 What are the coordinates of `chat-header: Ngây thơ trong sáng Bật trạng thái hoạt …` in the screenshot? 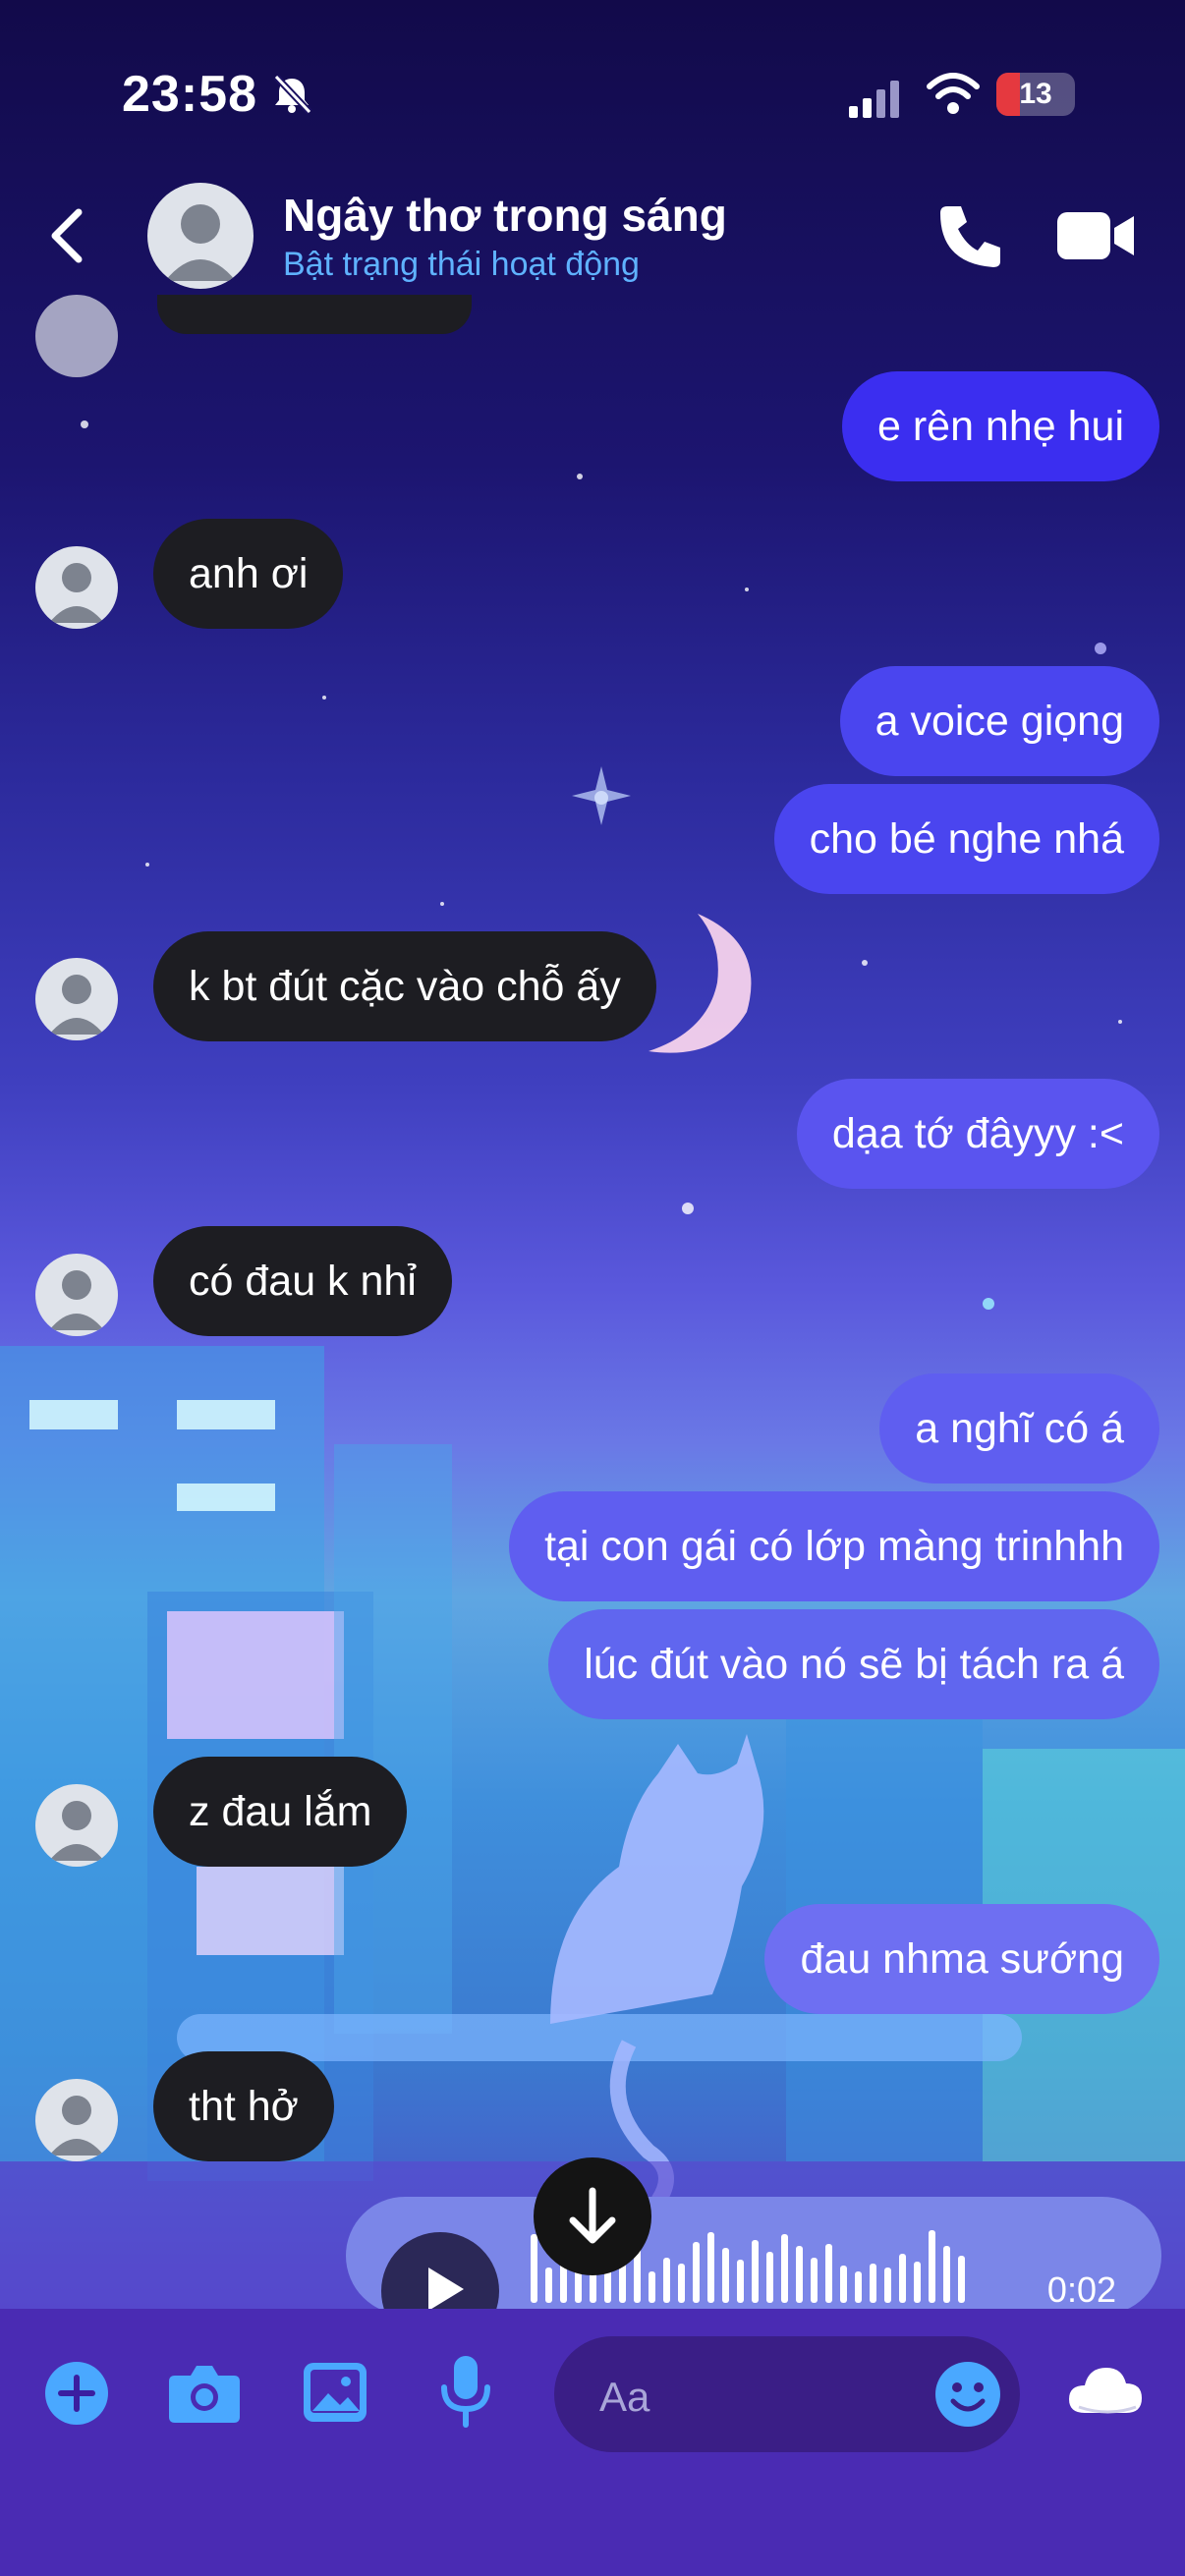 It's located at (592, 236).